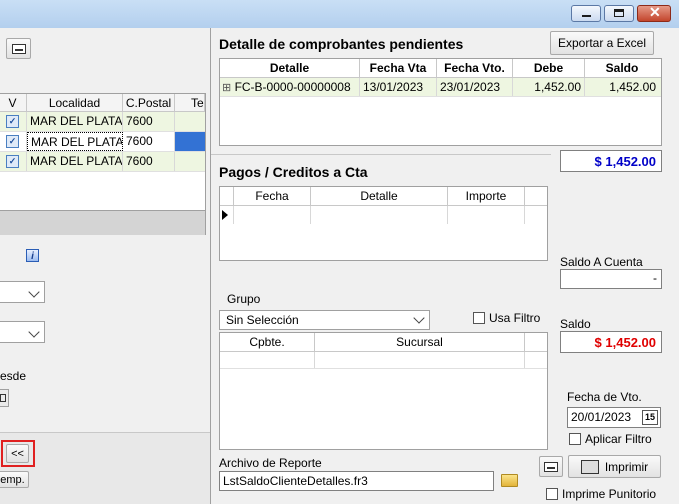  Describe the element at coordinates (479, 318) in the screenshot. I see `usa-filtro-checkbox` at that location.